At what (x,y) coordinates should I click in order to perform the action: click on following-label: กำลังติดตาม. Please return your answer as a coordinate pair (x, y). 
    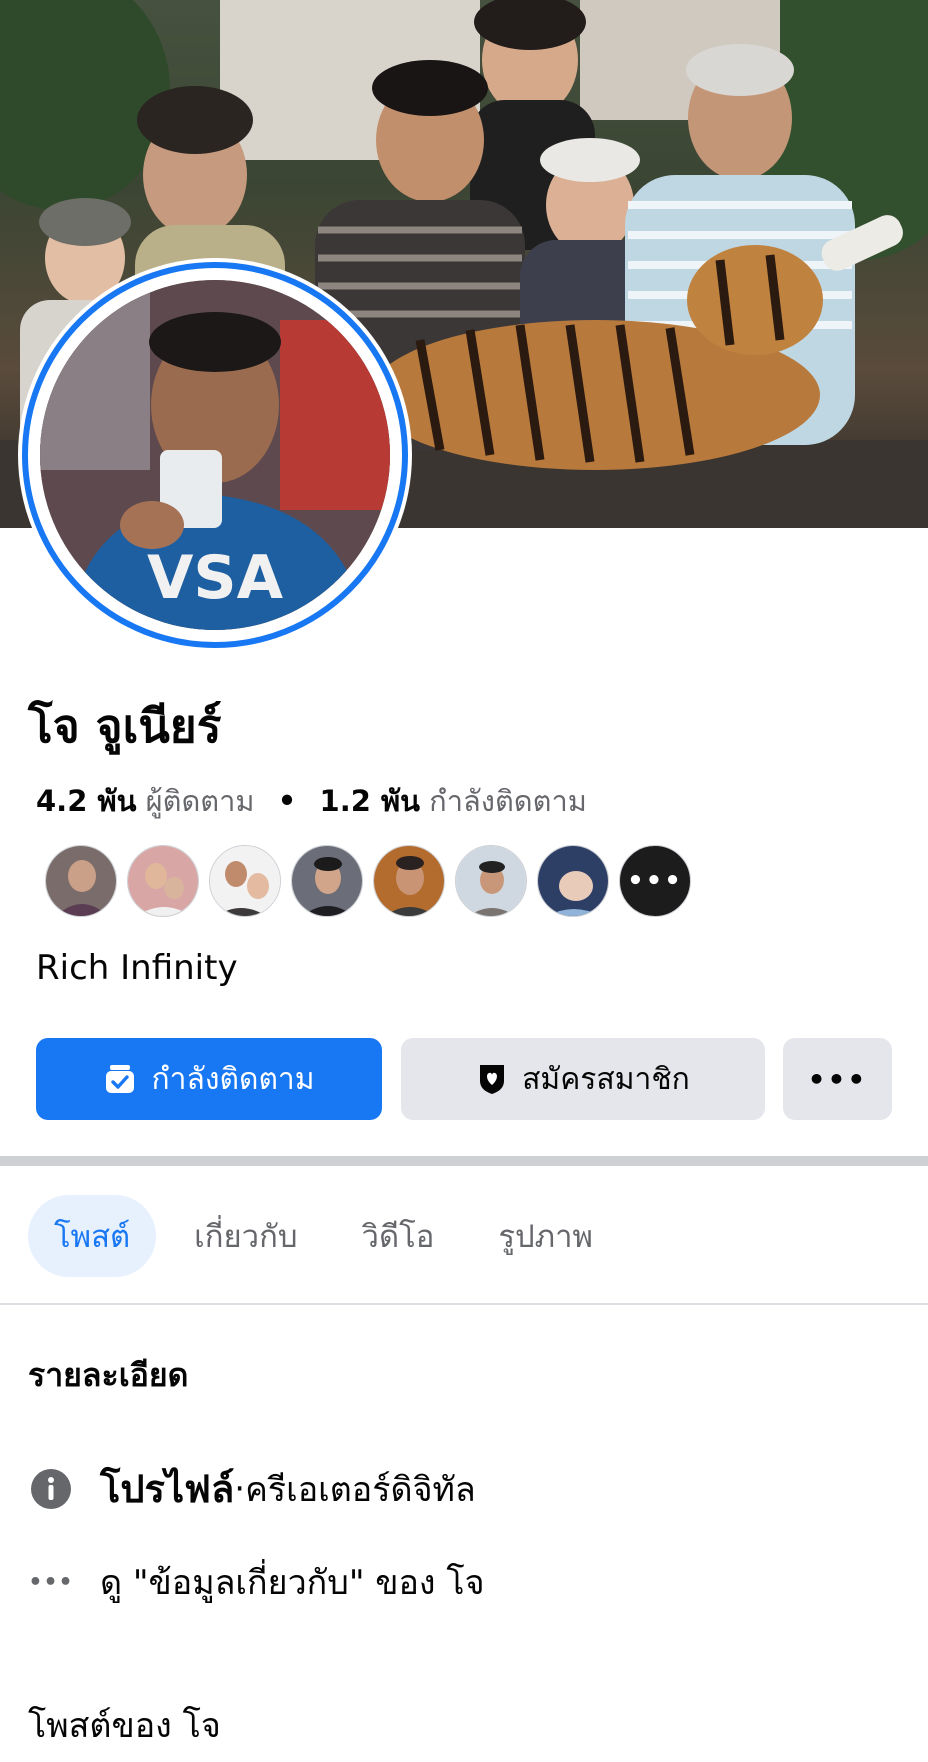
    Looking at the image, I should click on (508, 801).